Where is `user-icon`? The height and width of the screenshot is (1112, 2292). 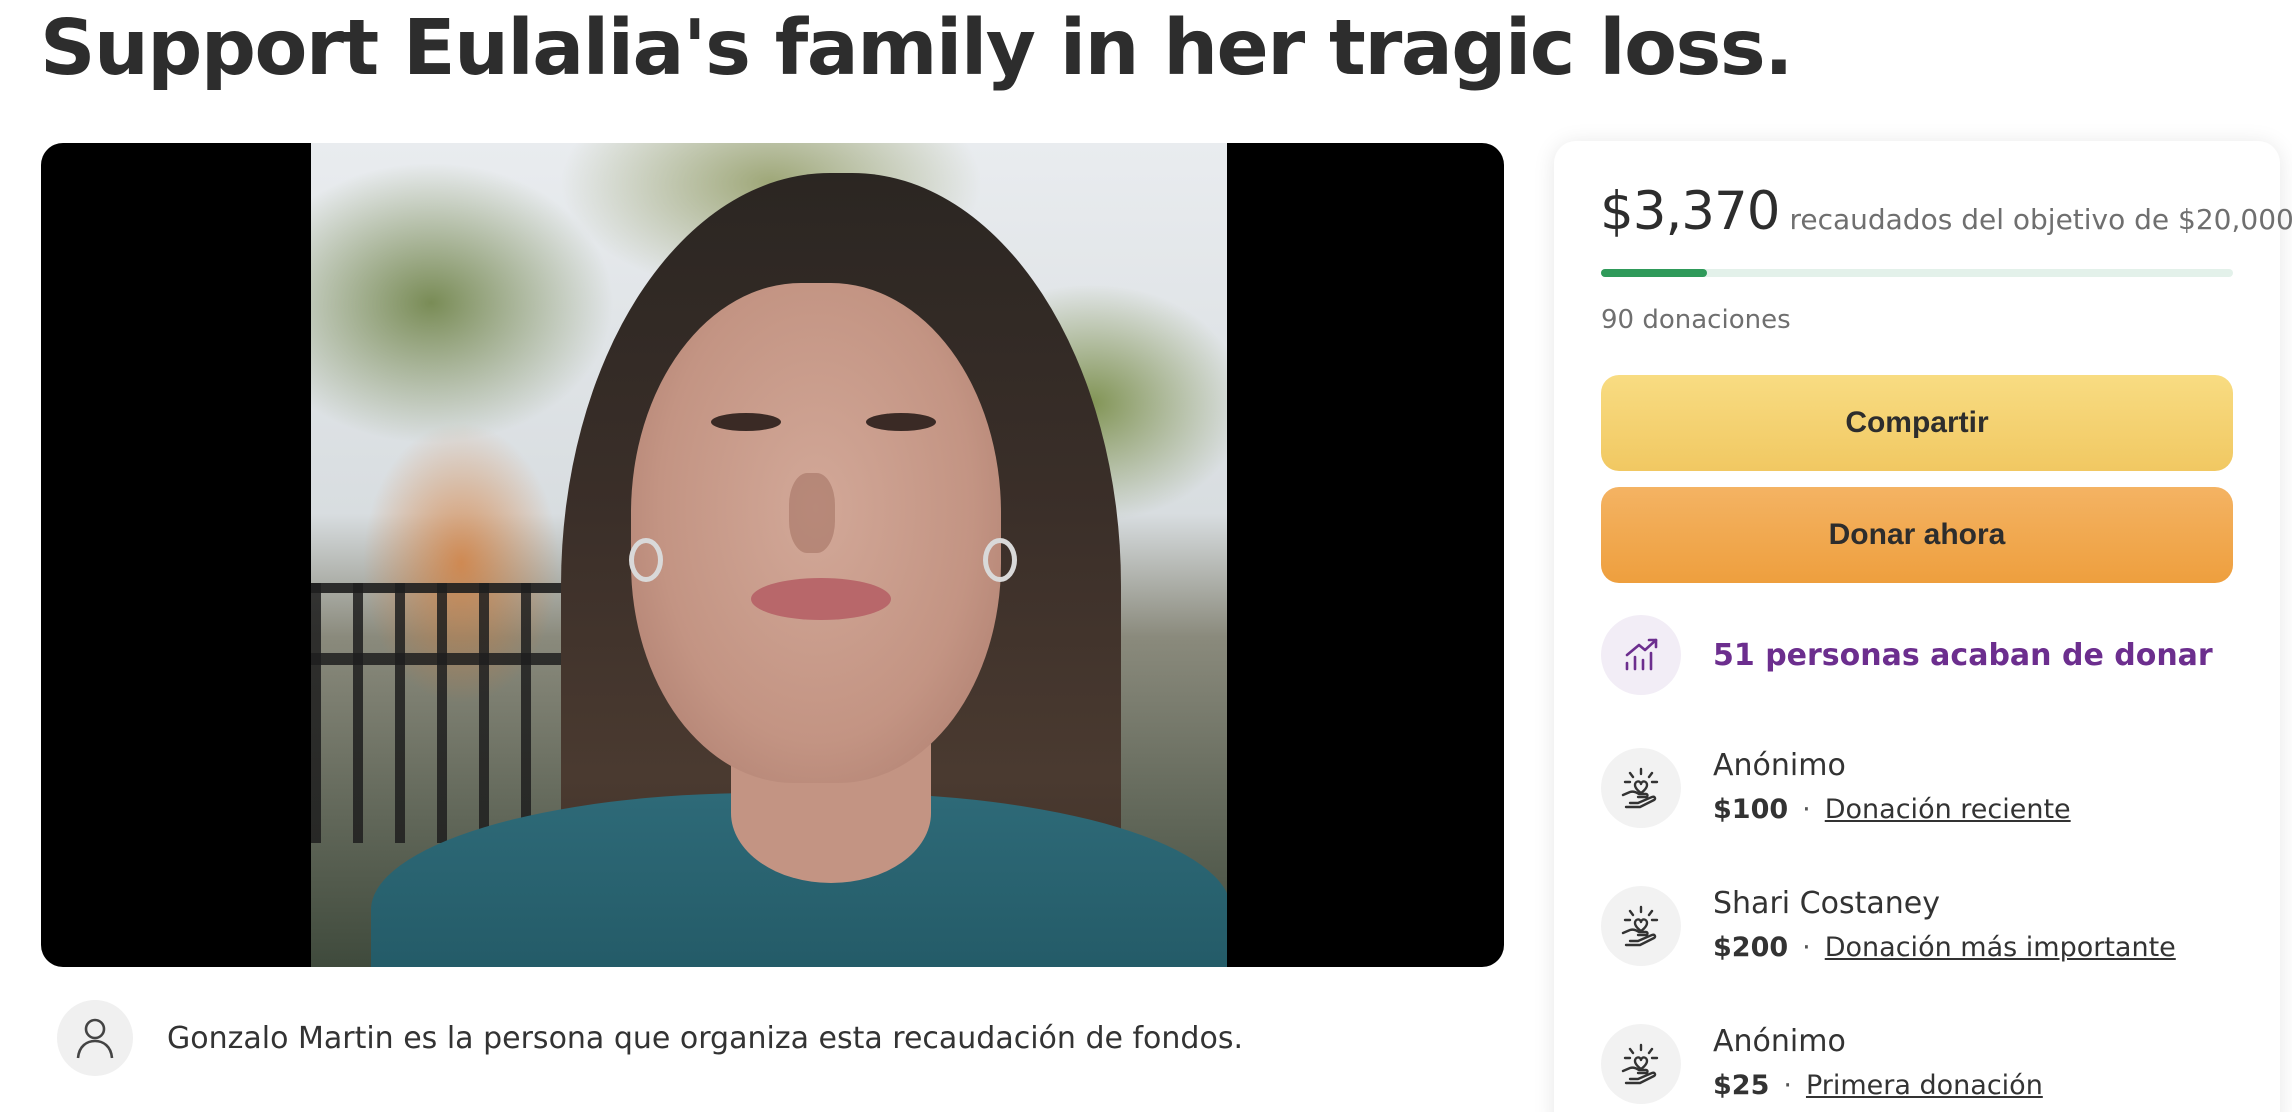
user-icon is located at coordinates (95, 1038).